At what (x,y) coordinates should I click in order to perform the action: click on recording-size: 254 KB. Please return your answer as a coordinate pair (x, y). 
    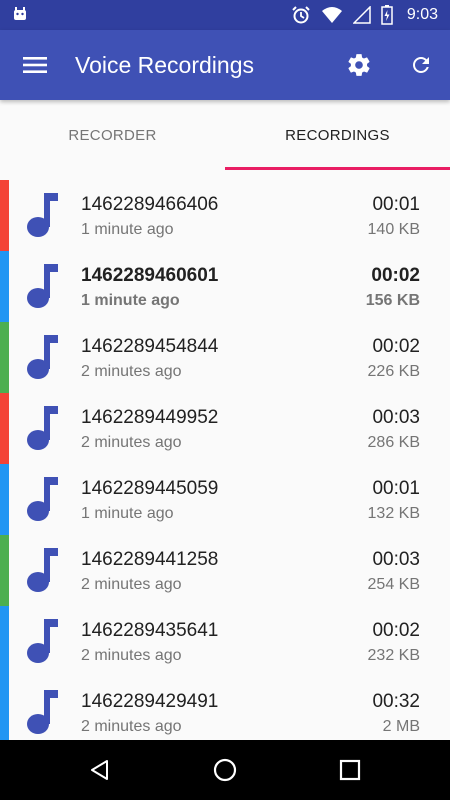
    Looking at the image, I should click on (393, 584).